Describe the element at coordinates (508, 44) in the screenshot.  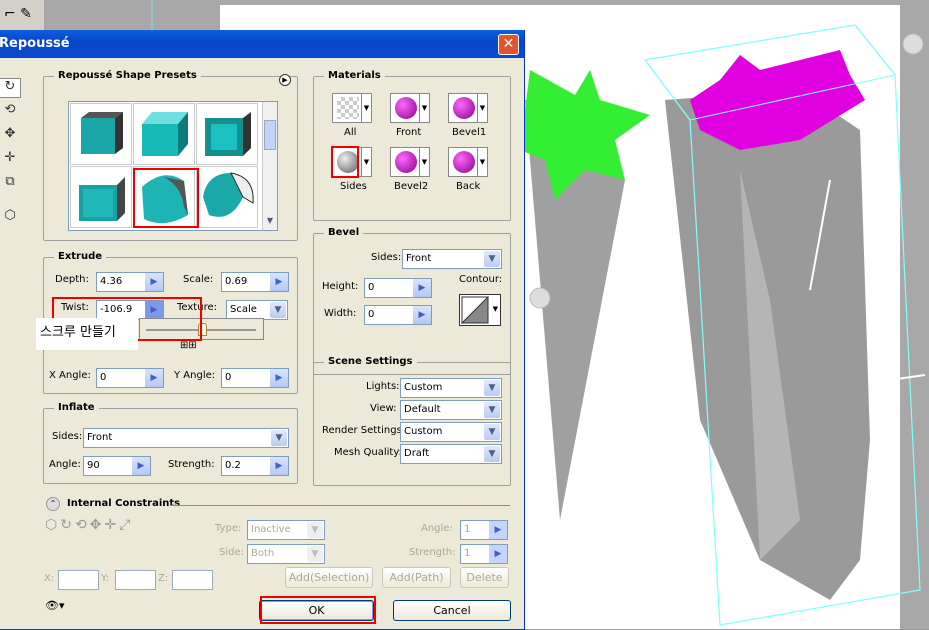
I see `close-icon: ✕` at that location.